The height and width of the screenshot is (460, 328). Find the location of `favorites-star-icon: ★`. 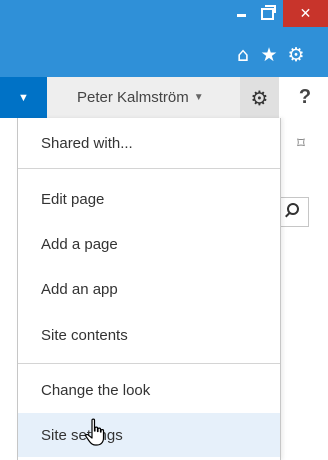

favorites-star-icon: ★ is located at coordinates (269, 55).